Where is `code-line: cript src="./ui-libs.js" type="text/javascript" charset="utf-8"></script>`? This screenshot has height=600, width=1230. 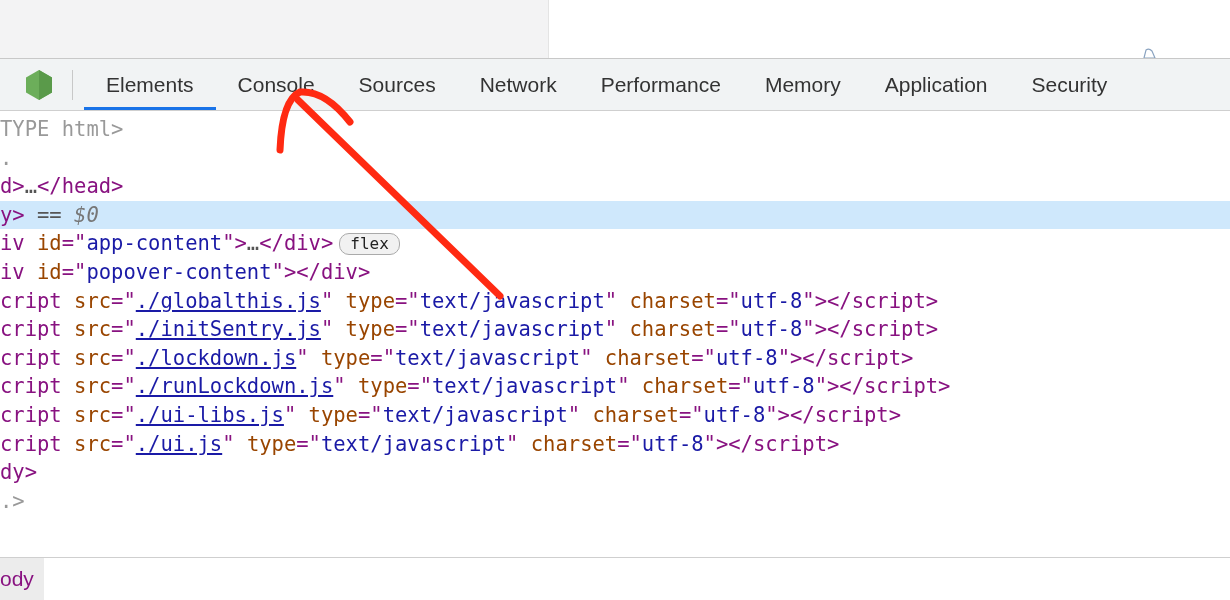 code-line: cript src="./ui-libs.js" type="text/javascript" charset="utf-8"></script> is located at coordinates (615, 415).